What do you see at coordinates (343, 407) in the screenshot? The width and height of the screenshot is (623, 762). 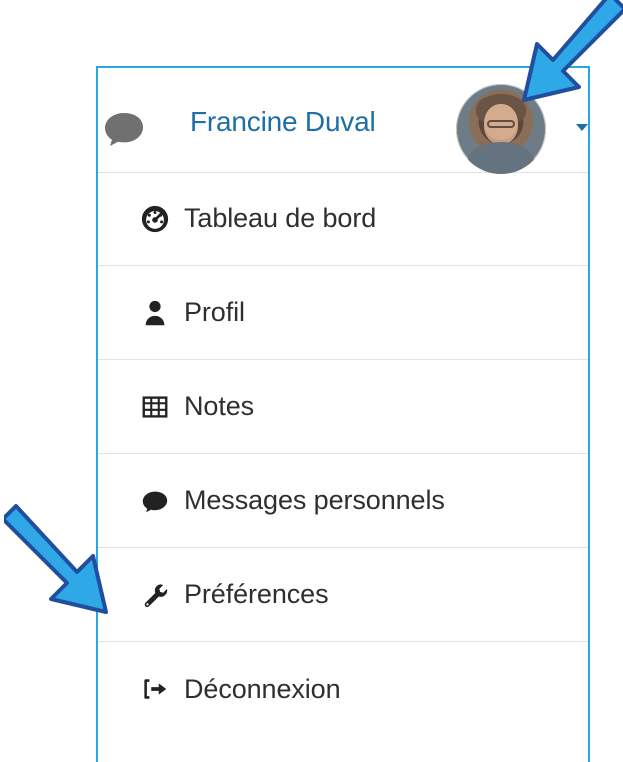 I see `menu-item-grades: Notes` at bounding box center [343, 407].